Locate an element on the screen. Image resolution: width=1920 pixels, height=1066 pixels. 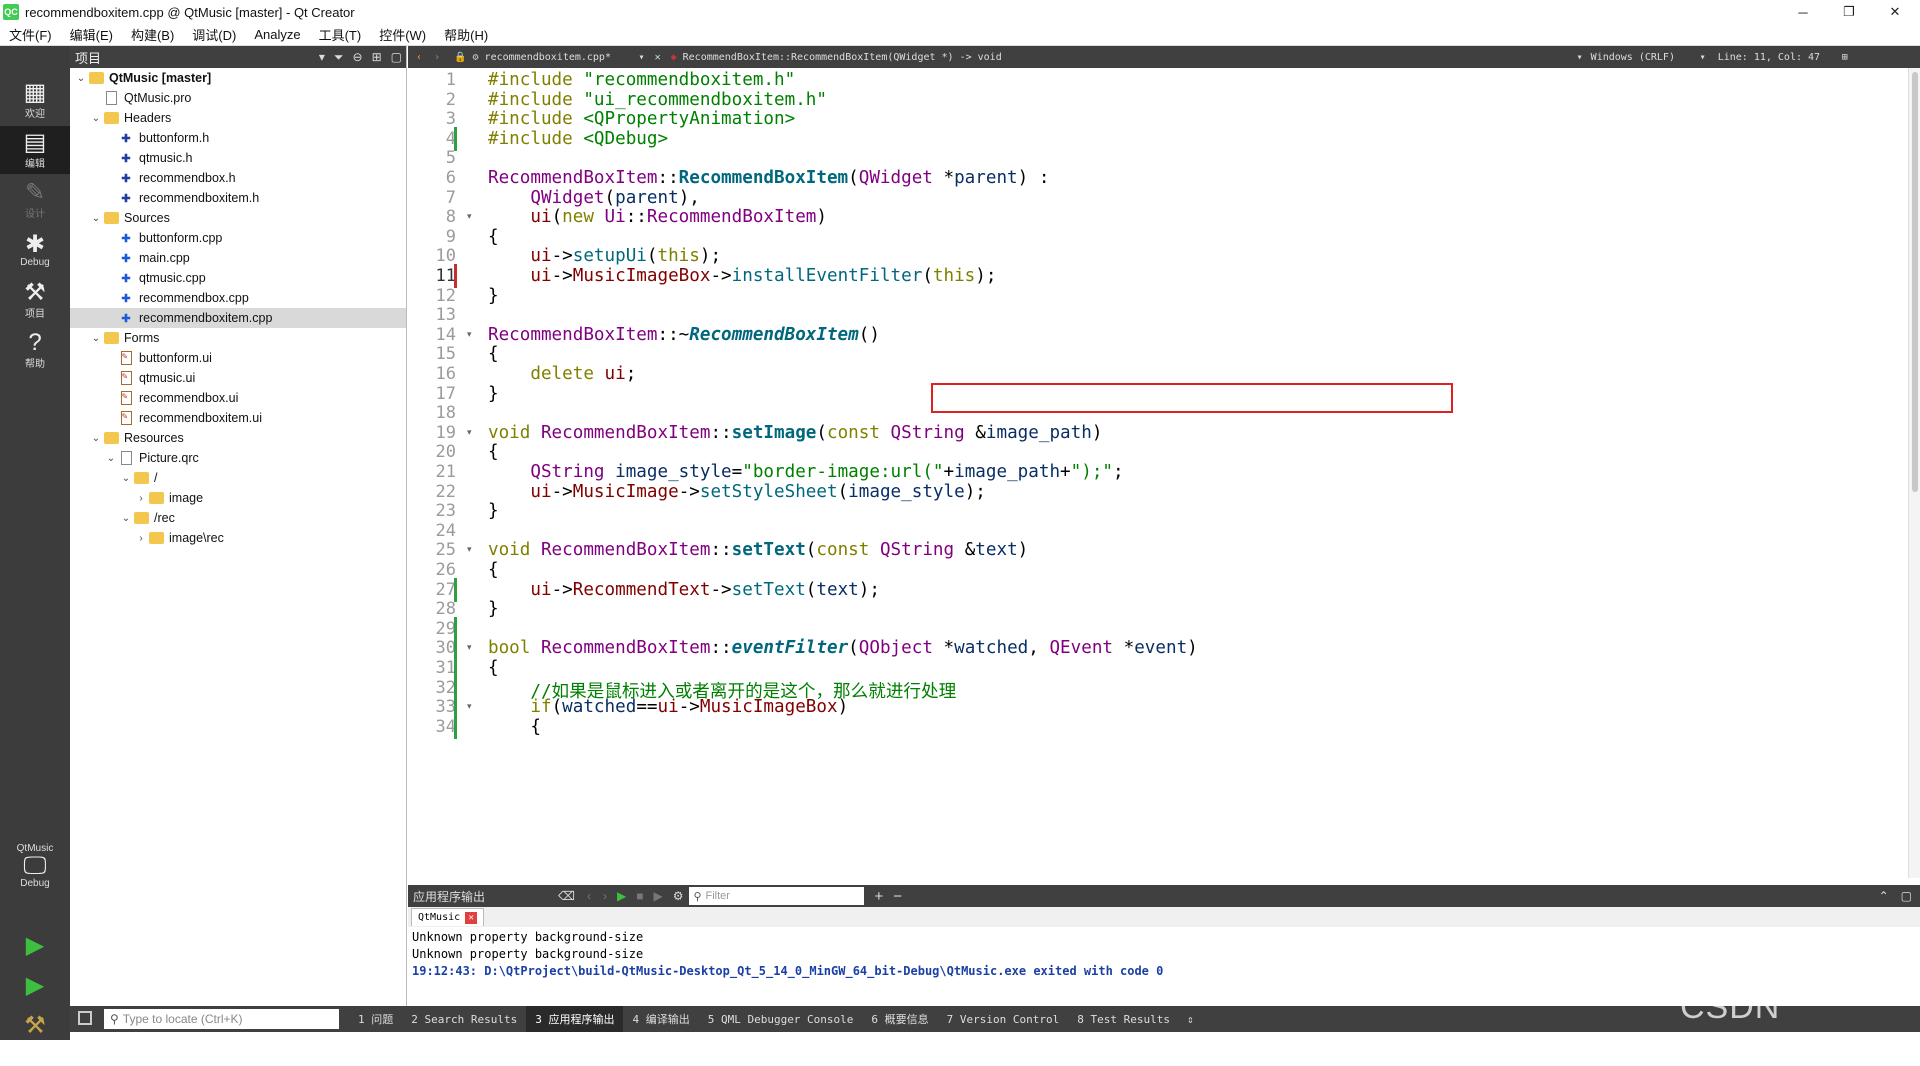
link-icon: ⊖ is located at coordinates (358, 57).